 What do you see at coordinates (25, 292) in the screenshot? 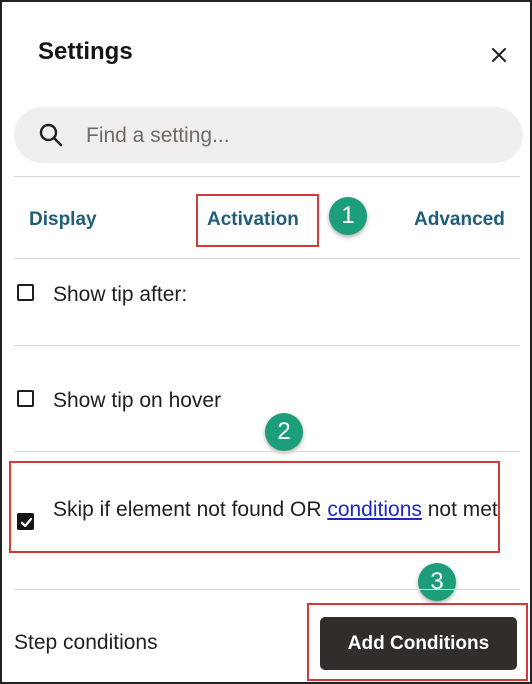
I see `show-tip-after-checkbox` at bounding box center [25, 292].